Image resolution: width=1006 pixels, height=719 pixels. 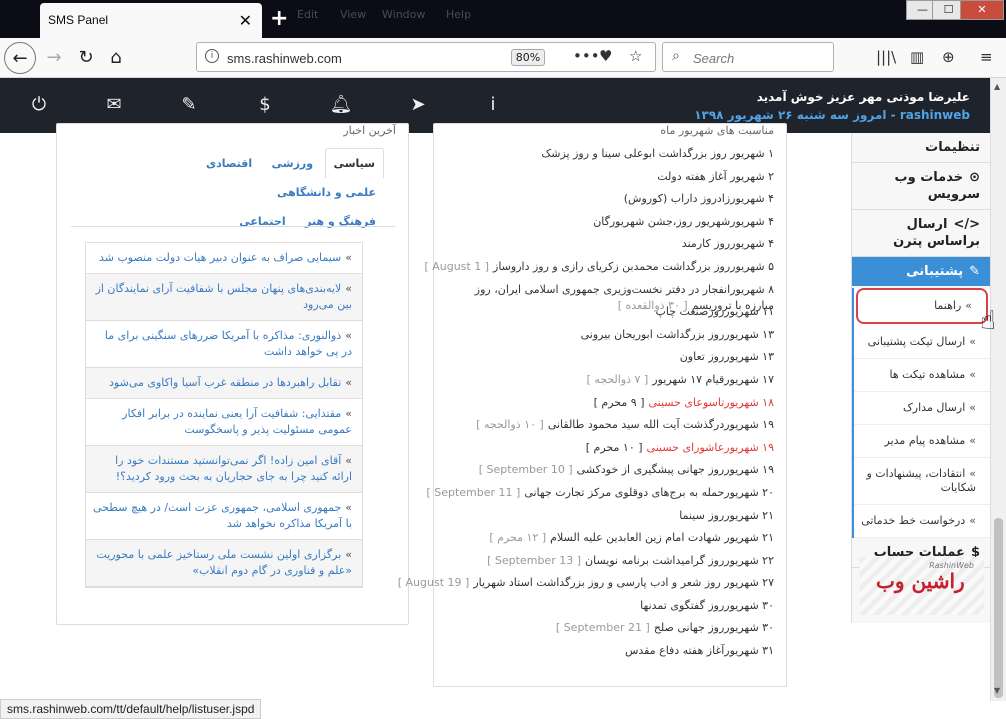 I want to click on bell-icon: 🔔︎, so click(x=341, y=104).